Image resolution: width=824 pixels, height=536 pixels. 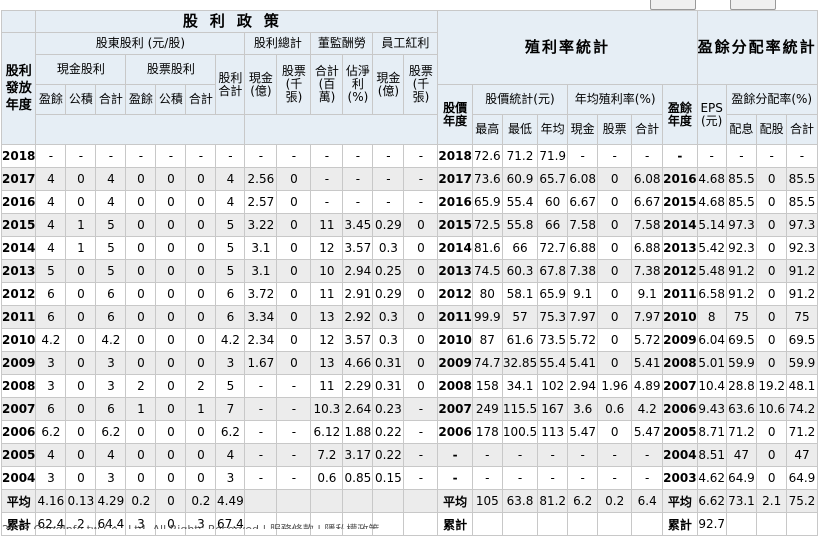 I want to click on table-cell: 6.88, so click(x=583, y=248).